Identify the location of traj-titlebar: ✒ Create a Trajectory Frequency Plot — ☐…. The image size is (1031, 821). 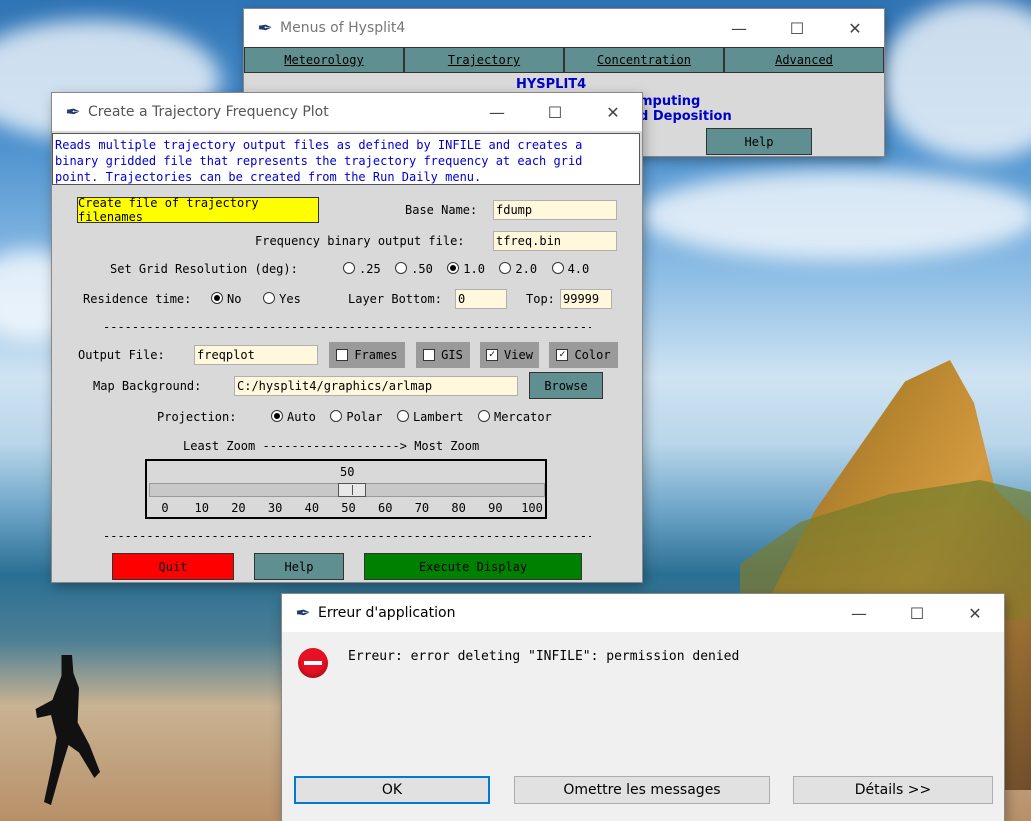
(347, 112).